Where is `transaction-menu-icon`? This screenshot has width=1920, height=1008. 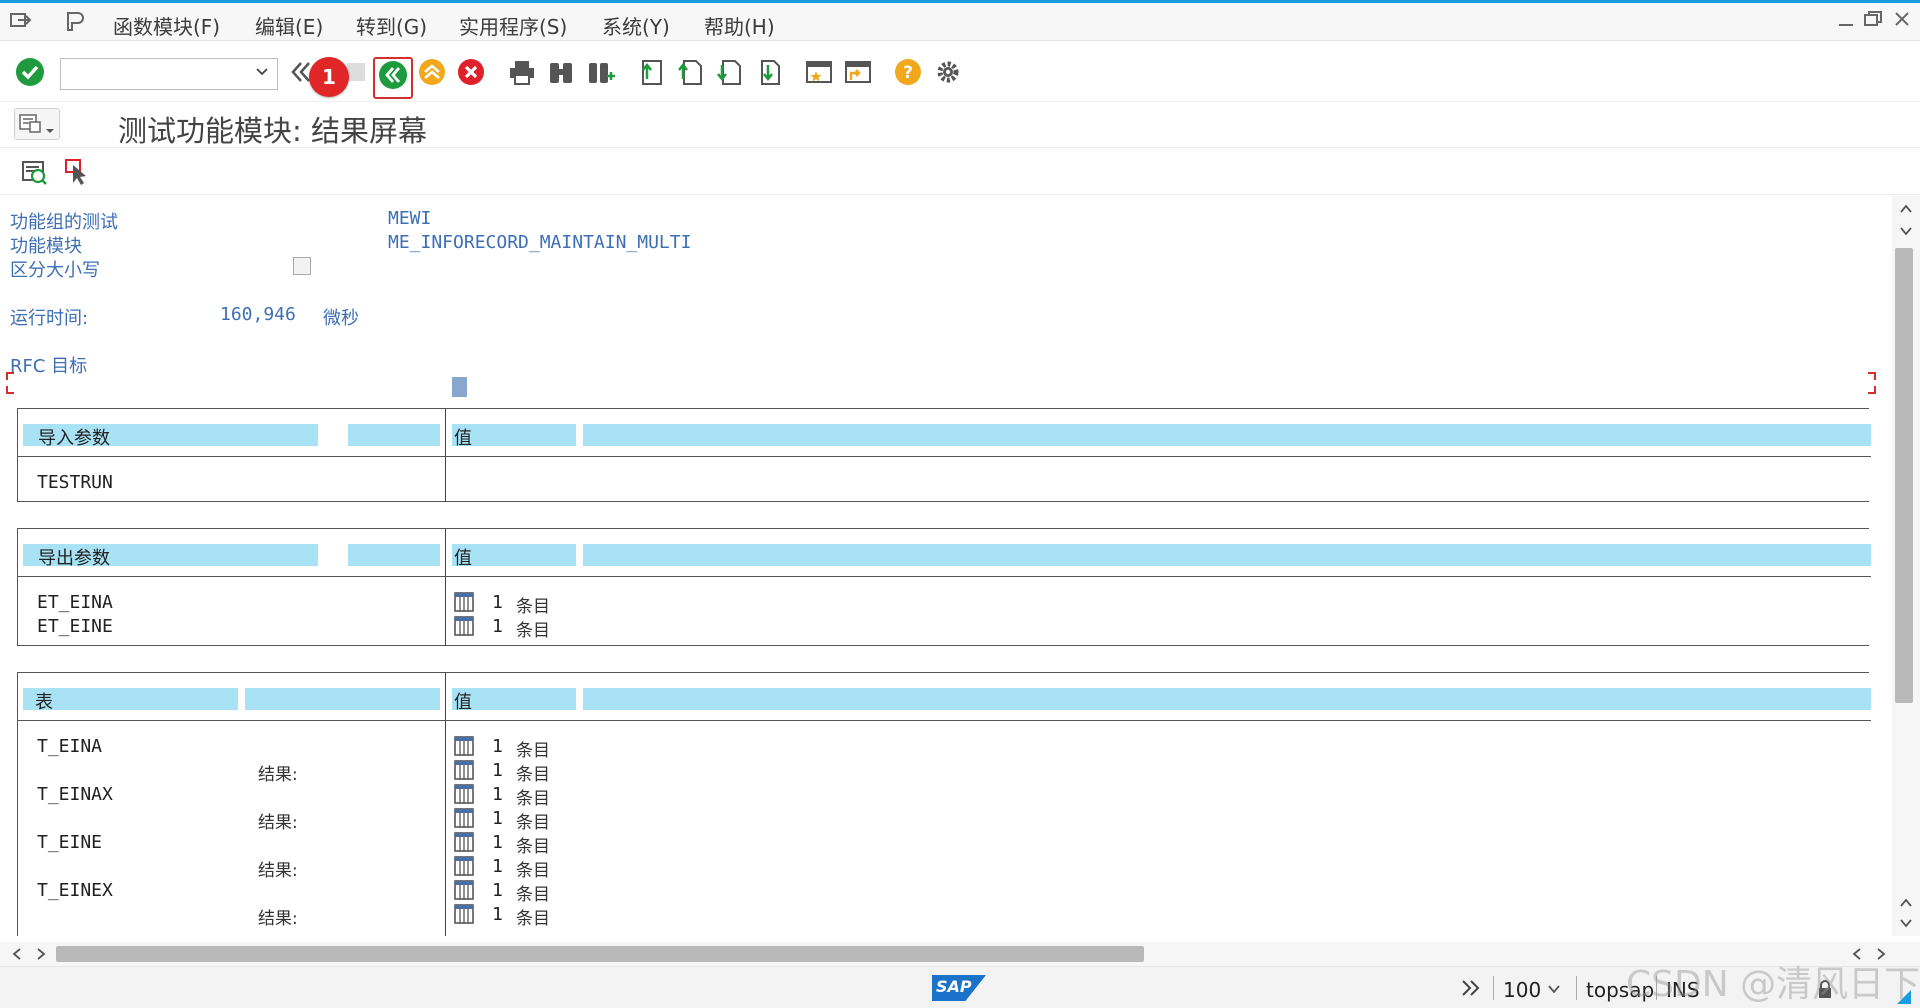
transaction-menu-icon is located at coordinates (36, 123).